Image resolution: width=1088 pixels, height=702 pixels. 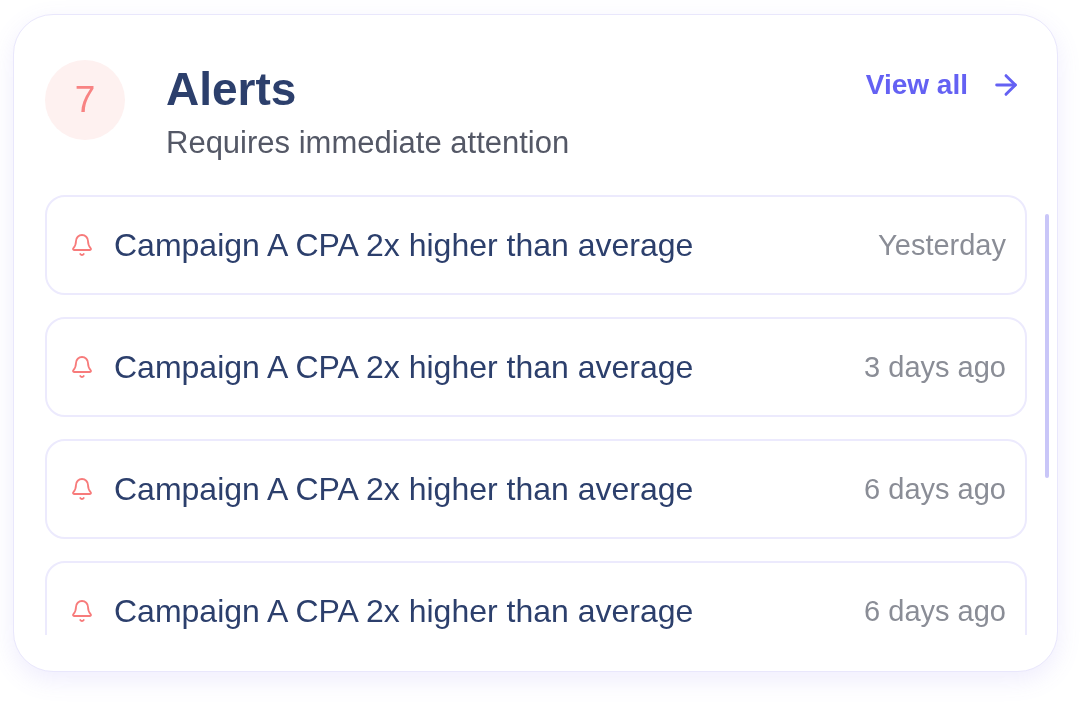 I want to click on view-all-link: View all, so click(x=943, y=85).